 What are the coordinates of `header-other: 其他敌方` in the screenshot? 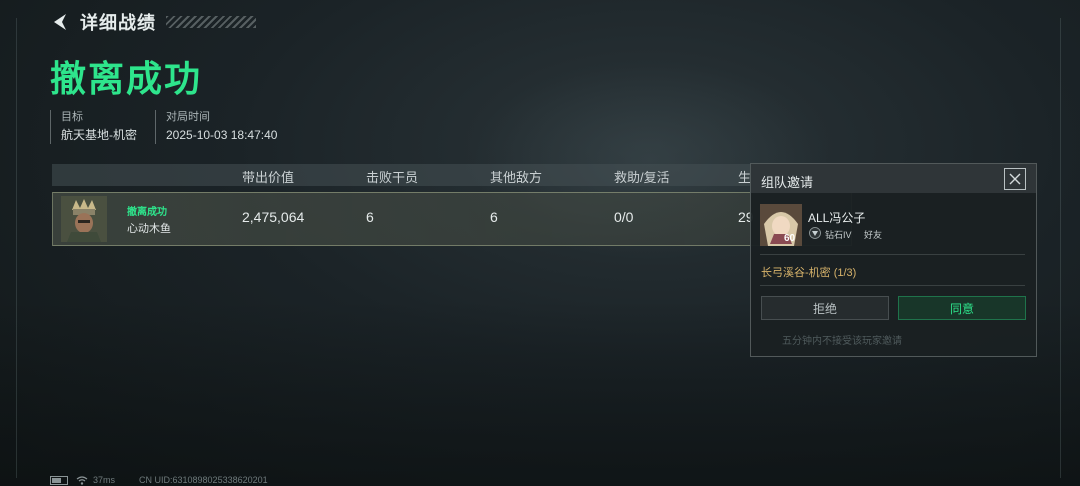 It's located at (516, 177).